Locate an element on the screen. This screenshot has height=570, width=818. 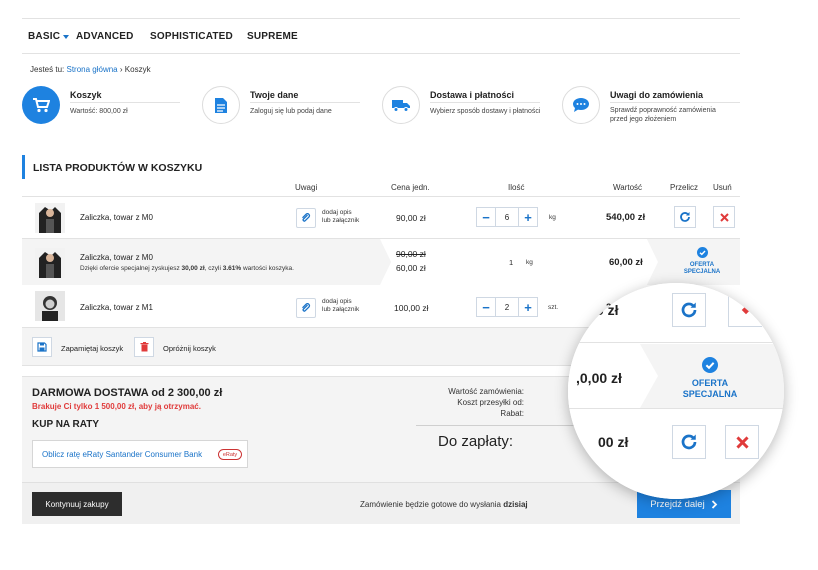
step-delivery-title: Dostawa i płatności is located at coordinates (472, 95).